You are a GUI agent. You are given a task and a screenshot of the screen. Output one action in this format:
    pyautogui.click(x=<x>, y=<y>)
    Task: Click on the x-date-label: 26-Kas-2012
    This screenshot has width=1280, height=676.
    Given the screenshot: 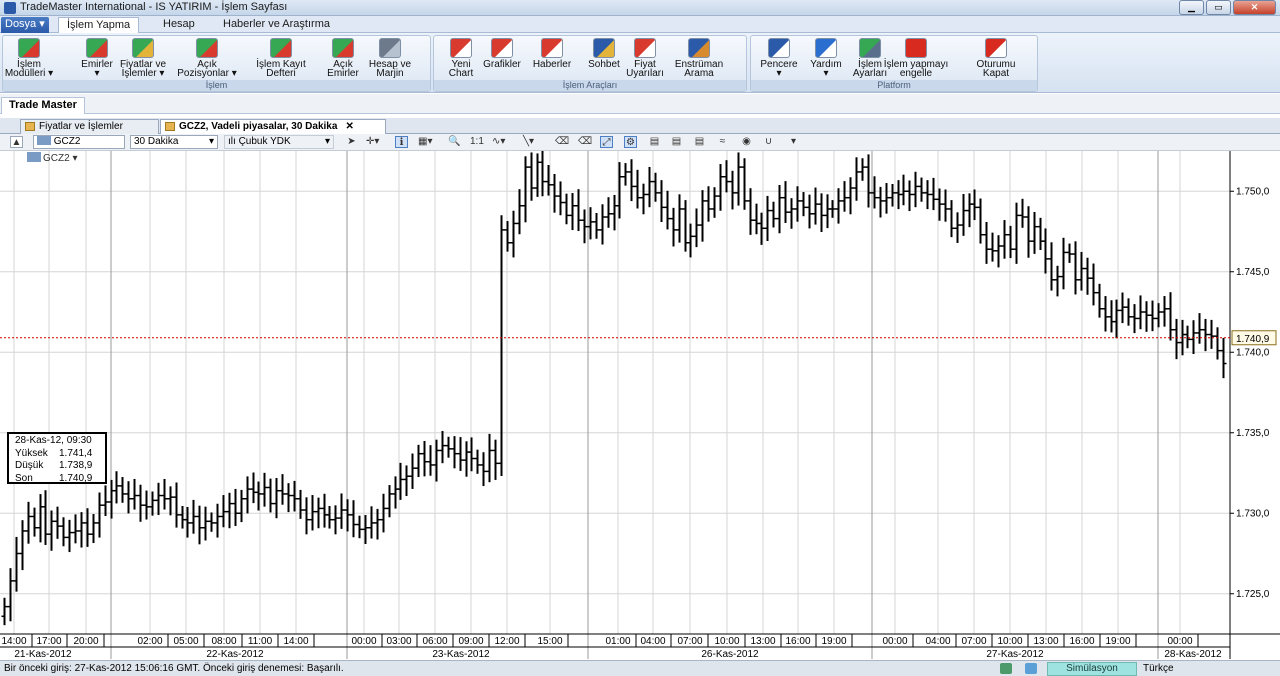 What is the action you would take?
    pyautogui.click(x=730, y=654)
    